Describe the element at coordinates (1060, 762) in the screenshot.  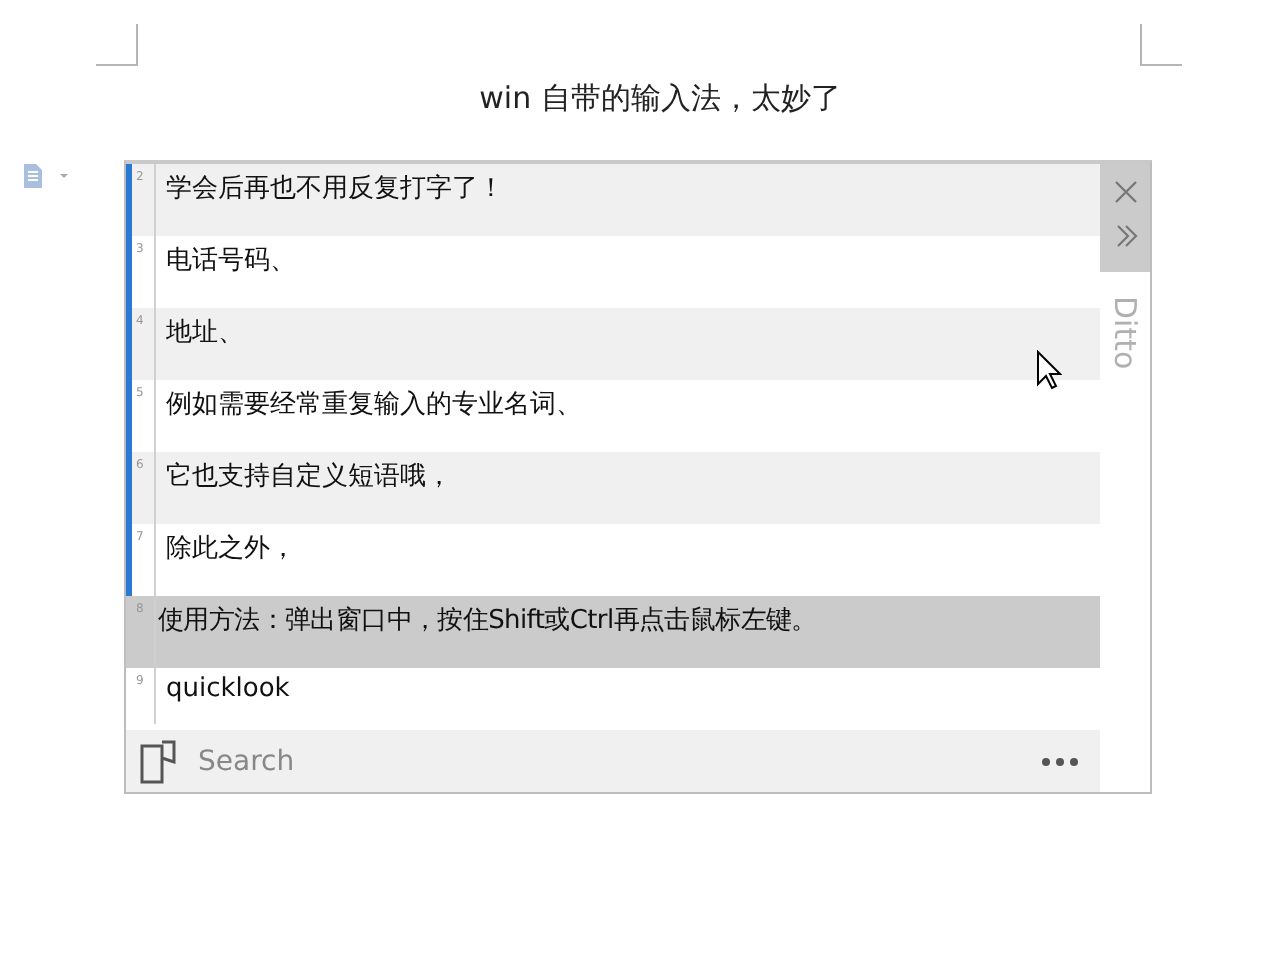
I see `more-icon` at that location.